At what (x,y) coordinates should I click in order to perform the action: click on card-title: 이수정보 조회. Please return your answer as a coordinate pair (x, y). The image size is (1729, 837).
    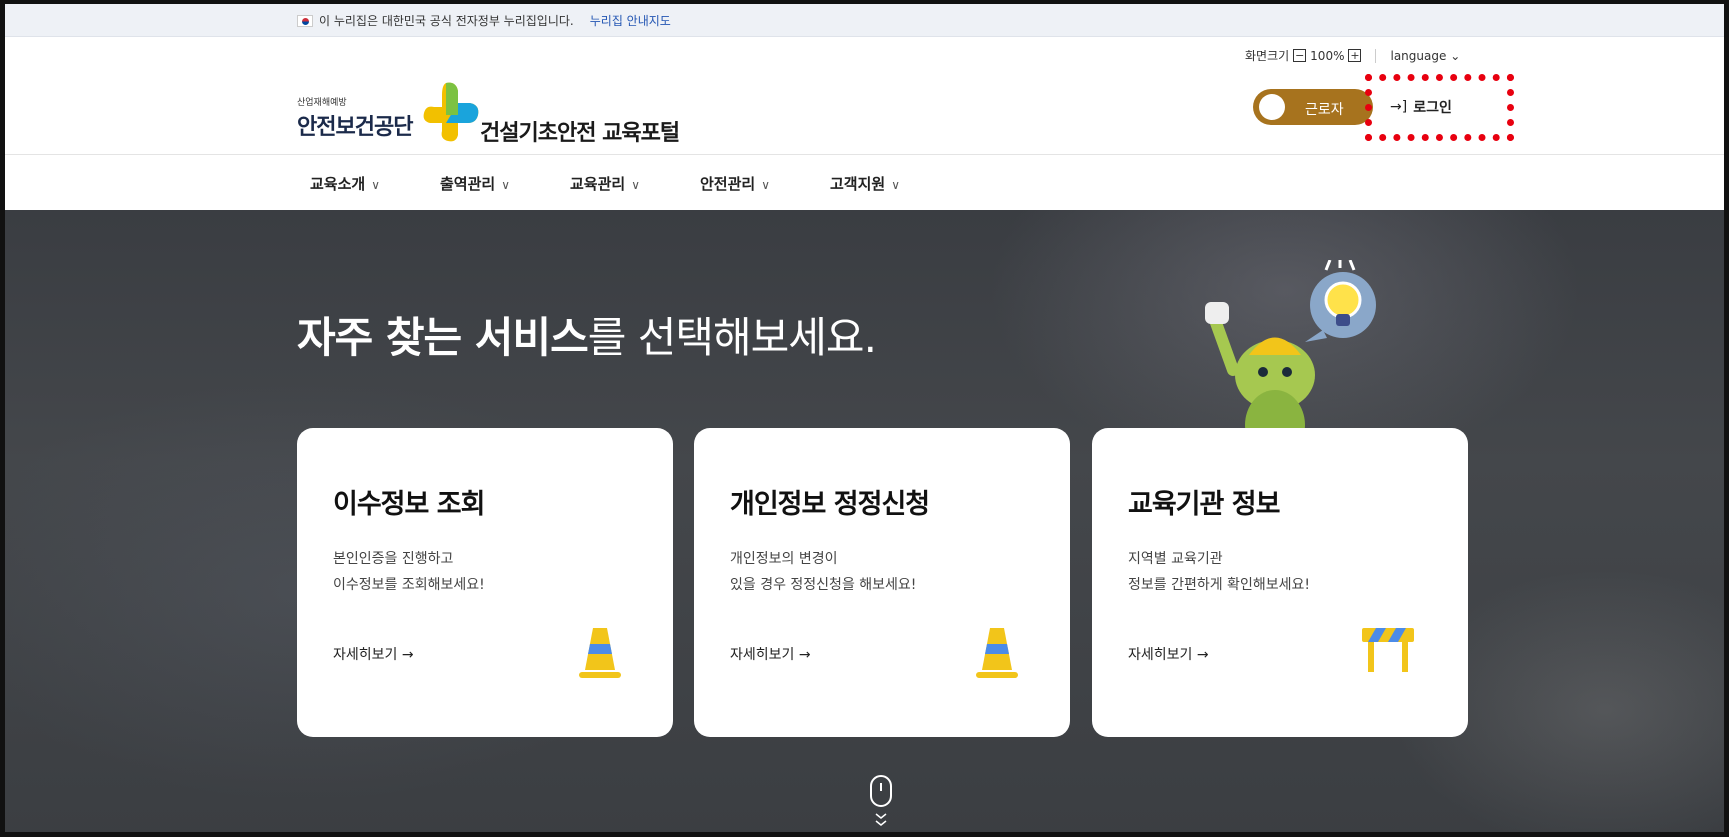
    Looking at the image, I should click on (409, 504).